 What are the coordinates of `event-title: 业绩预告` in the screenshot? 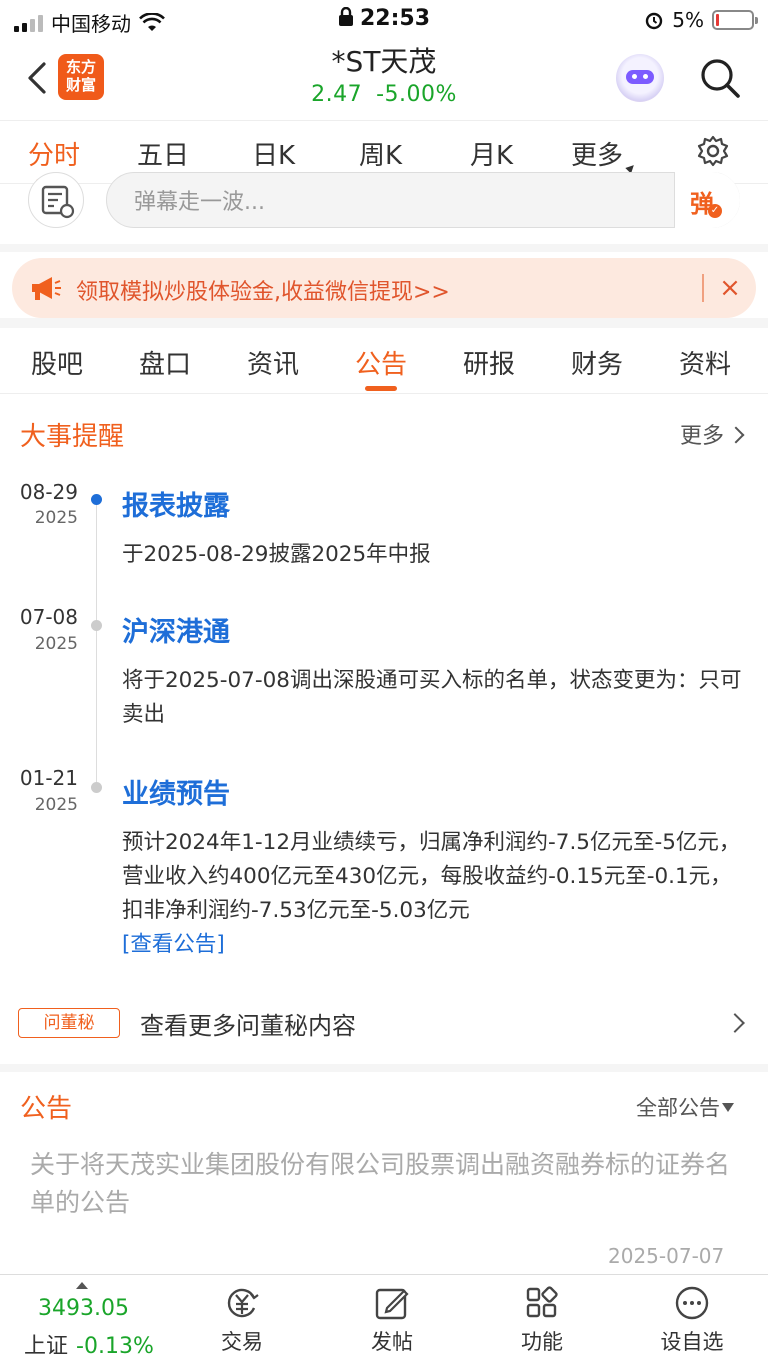 It's located at (176, 791).